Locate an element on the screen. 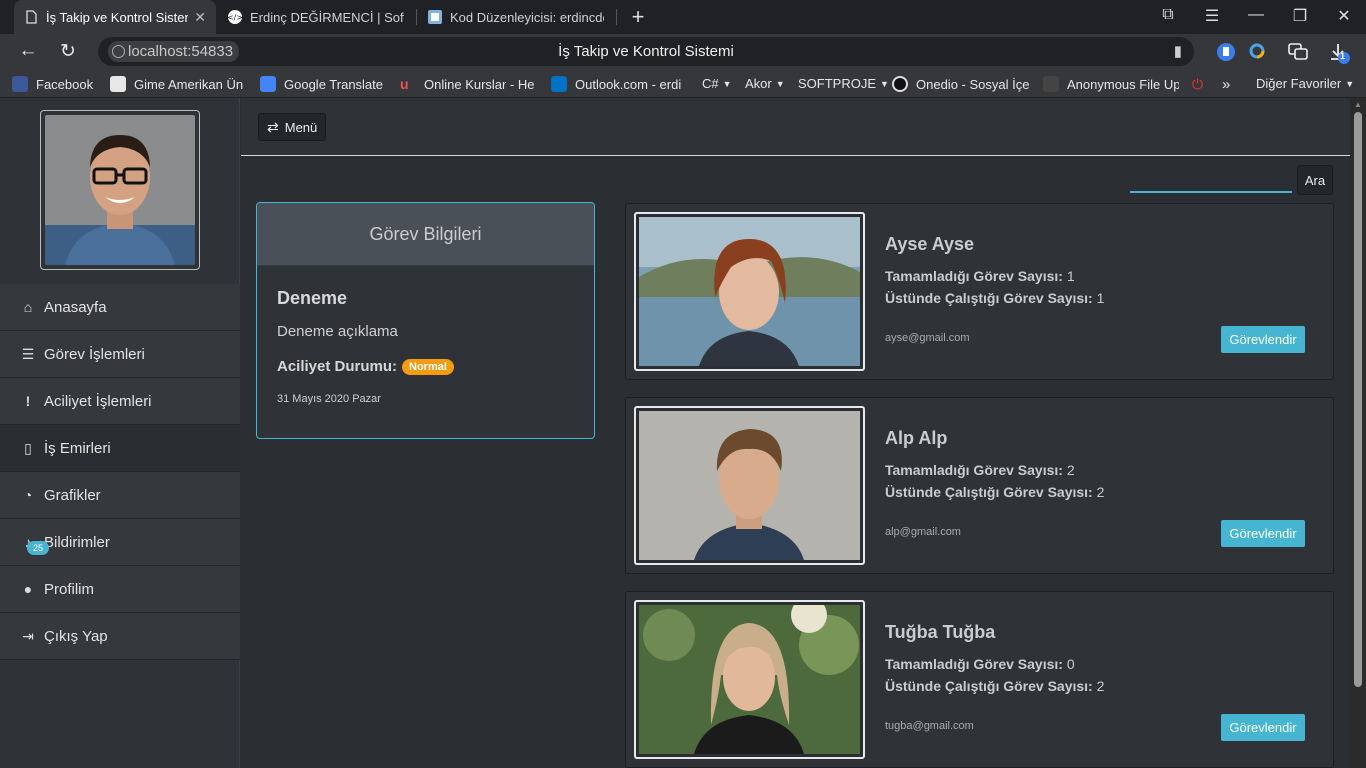 This screenshot has width=1366, height=768. extension-chat-icon is located at coordinates (1298, 52).